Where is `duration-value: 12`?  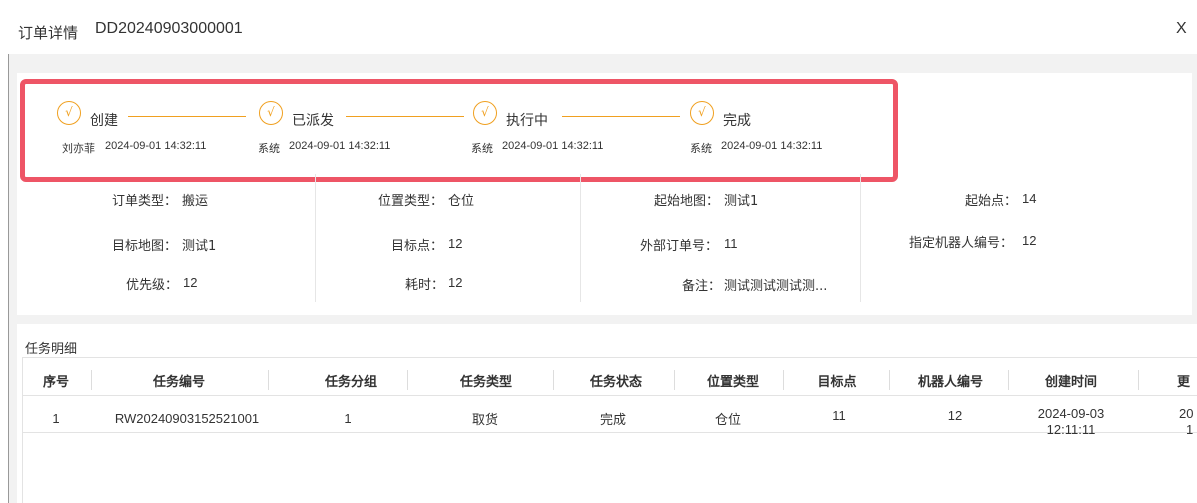 duration-value: 12 is located at coordinates (455, 282).